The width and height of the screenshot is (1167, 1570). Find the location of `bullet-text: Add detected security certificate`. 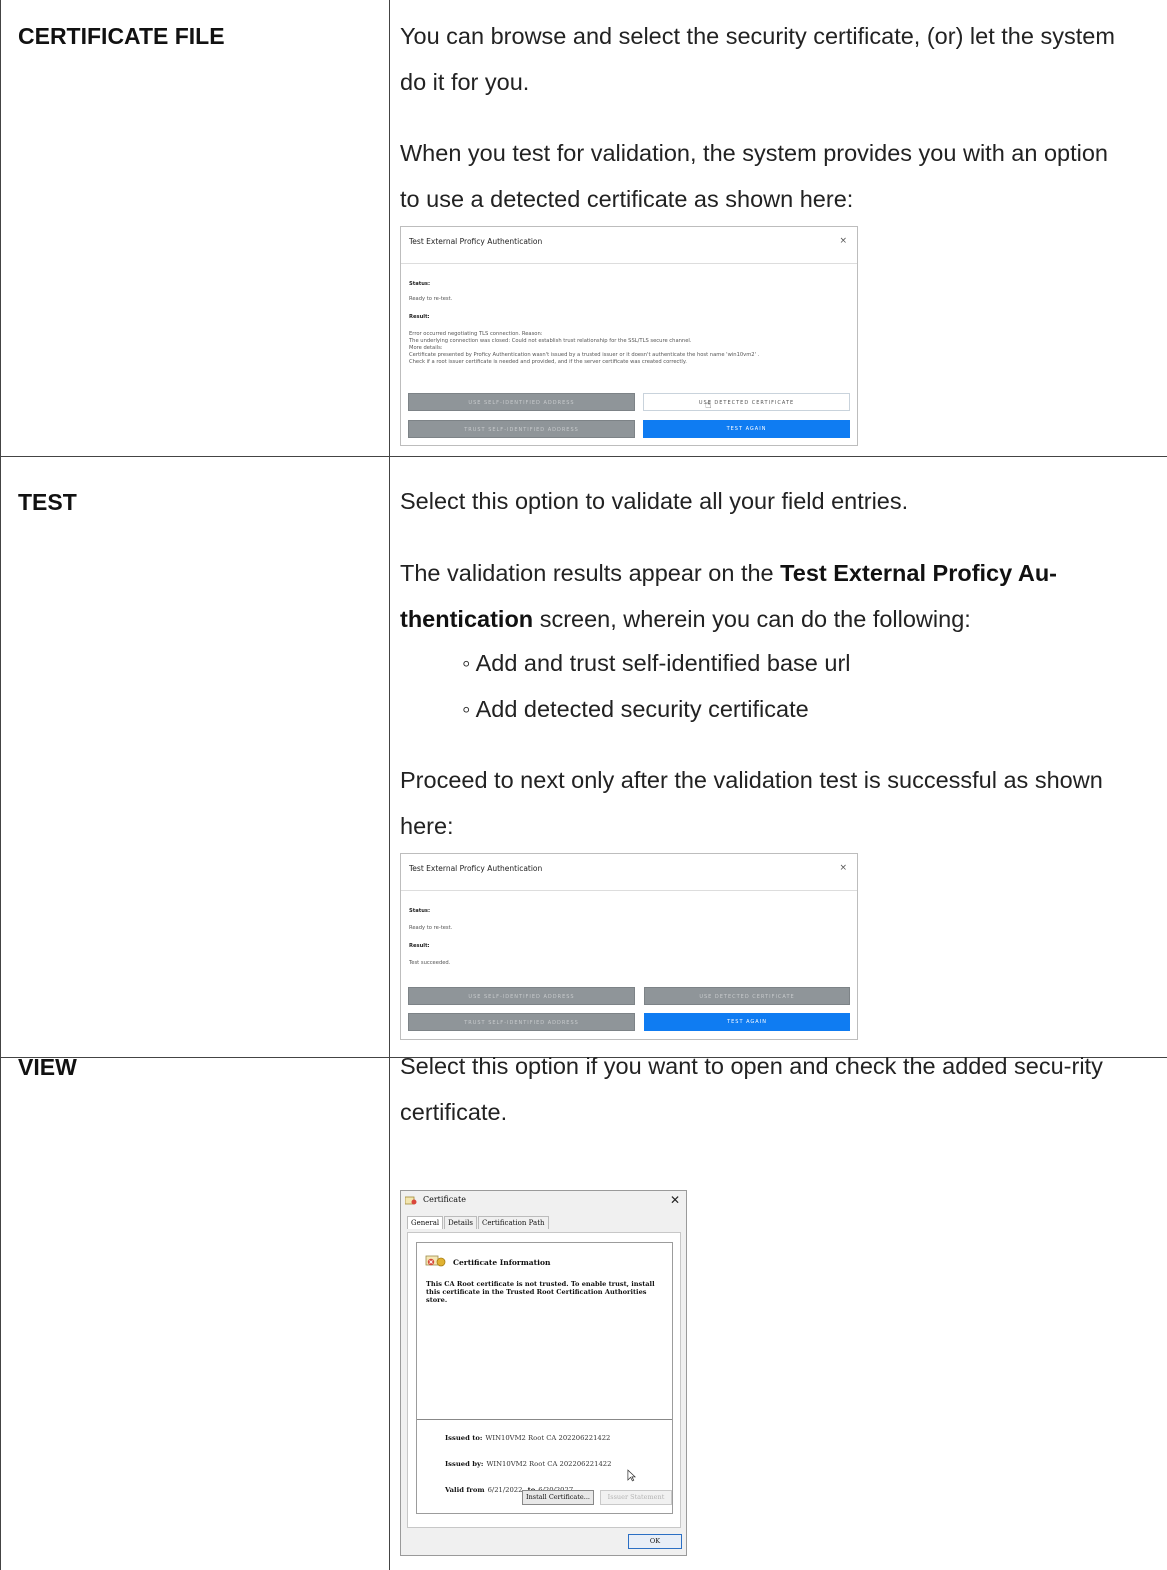

bullet-text: Add detected security certificate is located at coordinates (642, 709).